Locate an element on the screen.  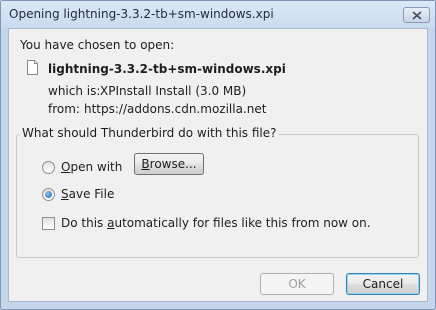
open-with-radio is located at coordinates (48, 167).